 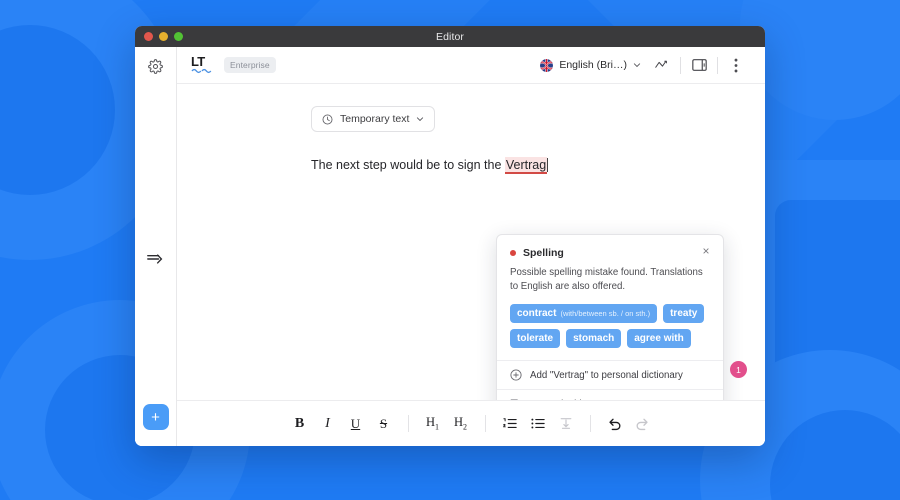 I want to click on underline-button: U, so click(x=356, y=424).